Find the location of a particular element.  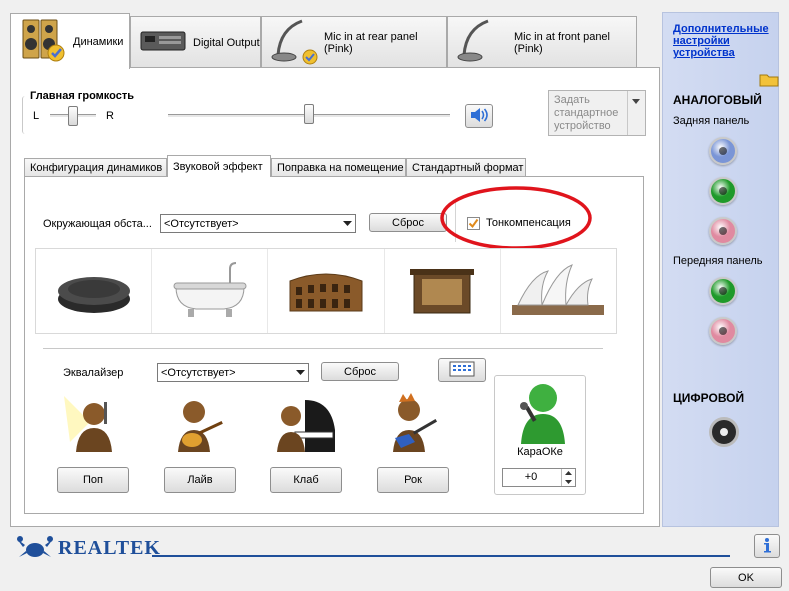

karaoke-group: КараОКе +0 is located at coordinates (540, 435).